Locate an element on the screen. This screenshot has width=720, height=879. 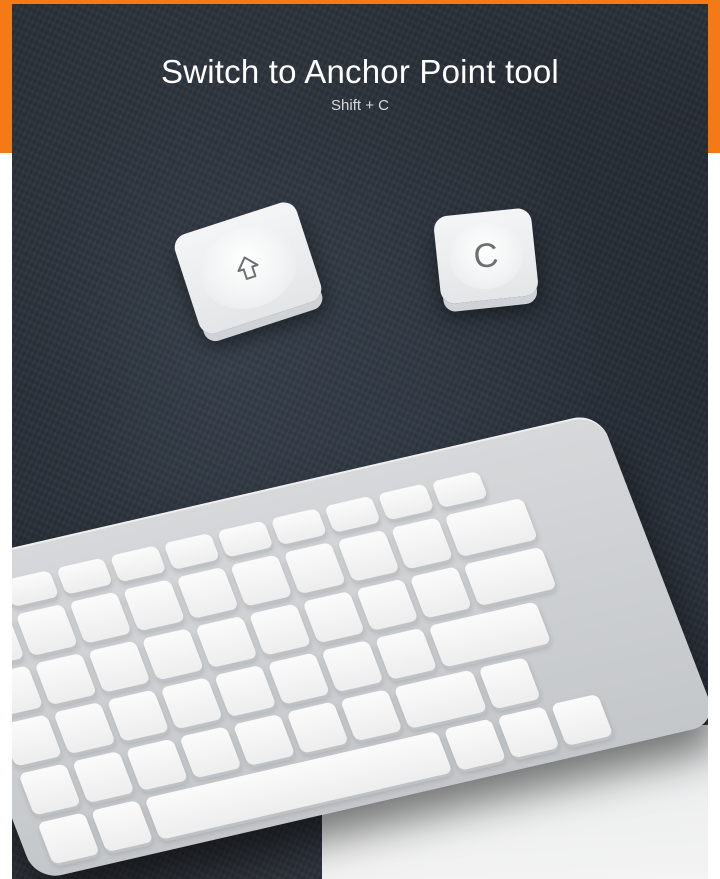
c-key-label: C is located at coordinates (486, 256).